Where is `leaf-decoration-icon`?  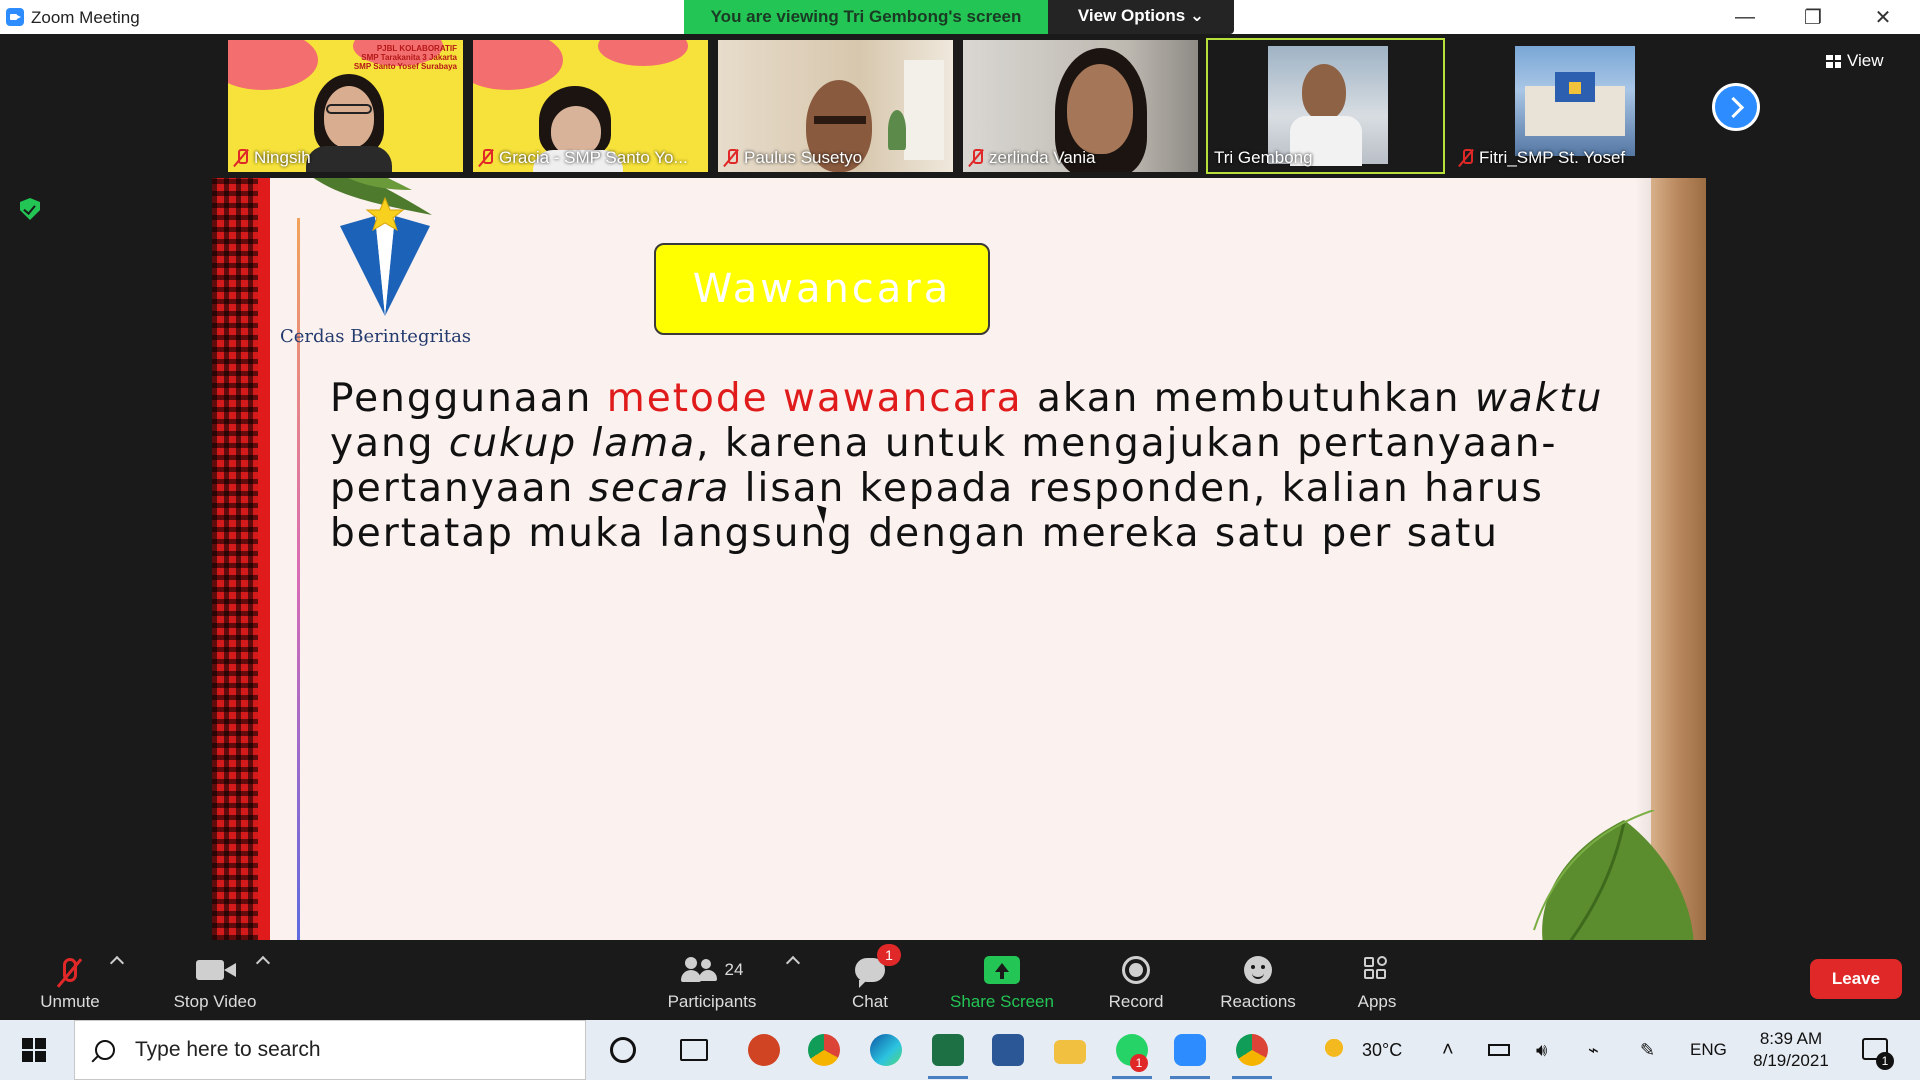 leaf-decoration-icon is located at coordinates (1613, 875).